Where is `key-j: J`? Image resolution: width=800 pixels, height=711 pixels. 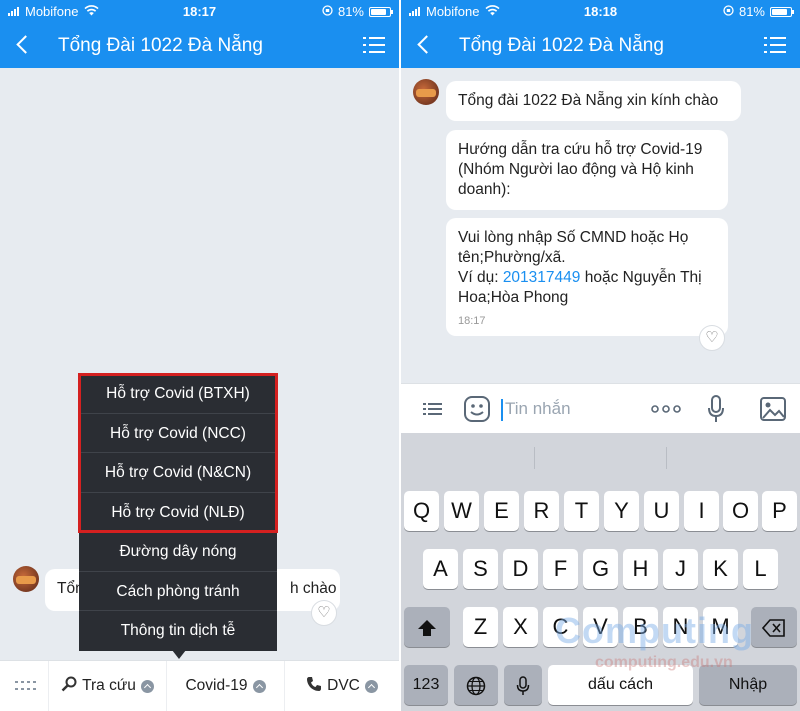 key-j: J is located at coordinates (680, 569).